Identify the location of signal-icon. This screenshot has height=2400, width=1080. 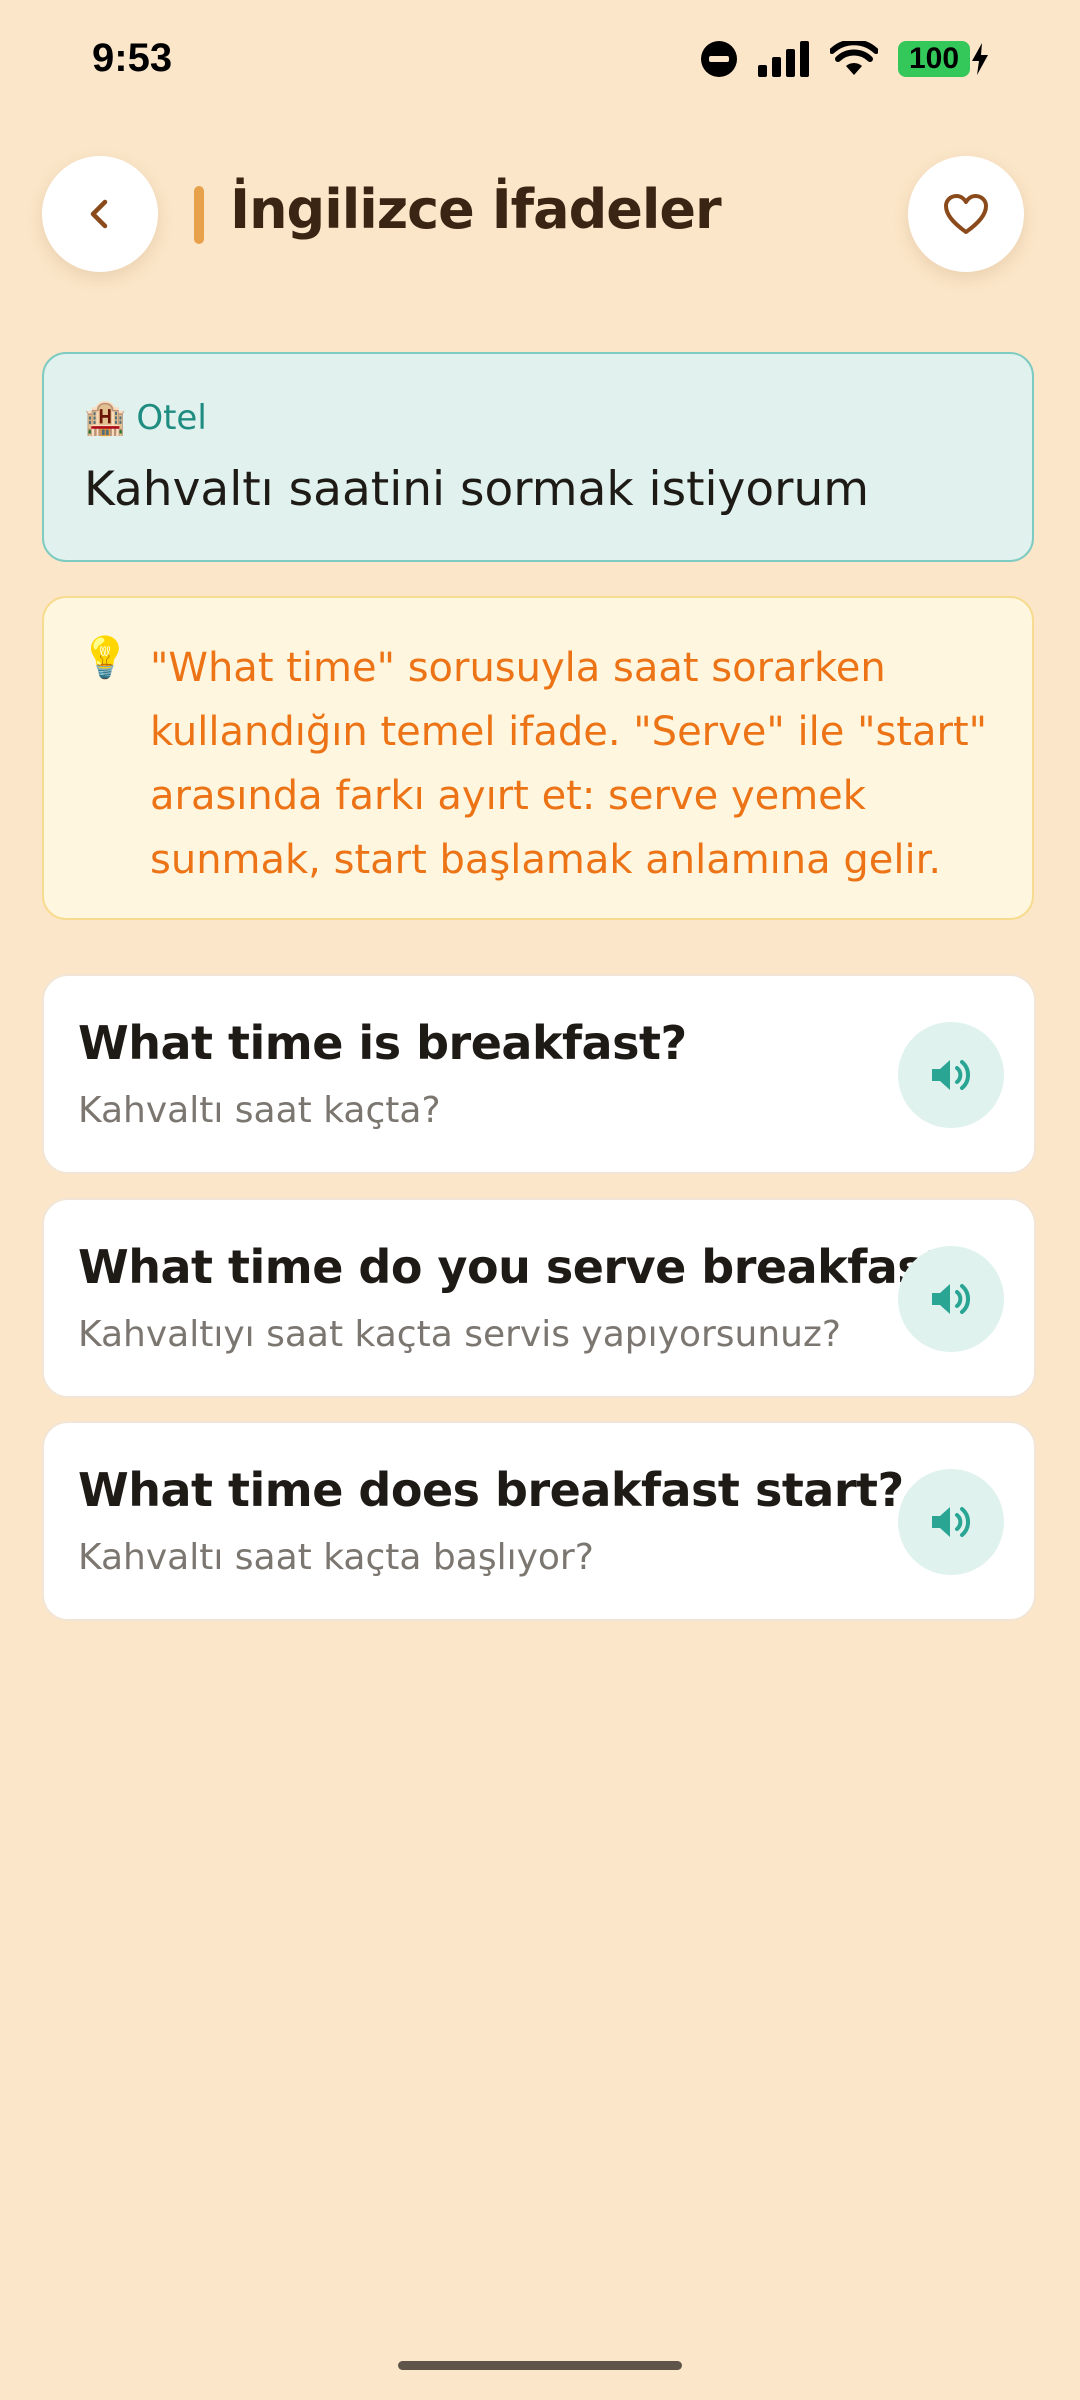
(783, 59).